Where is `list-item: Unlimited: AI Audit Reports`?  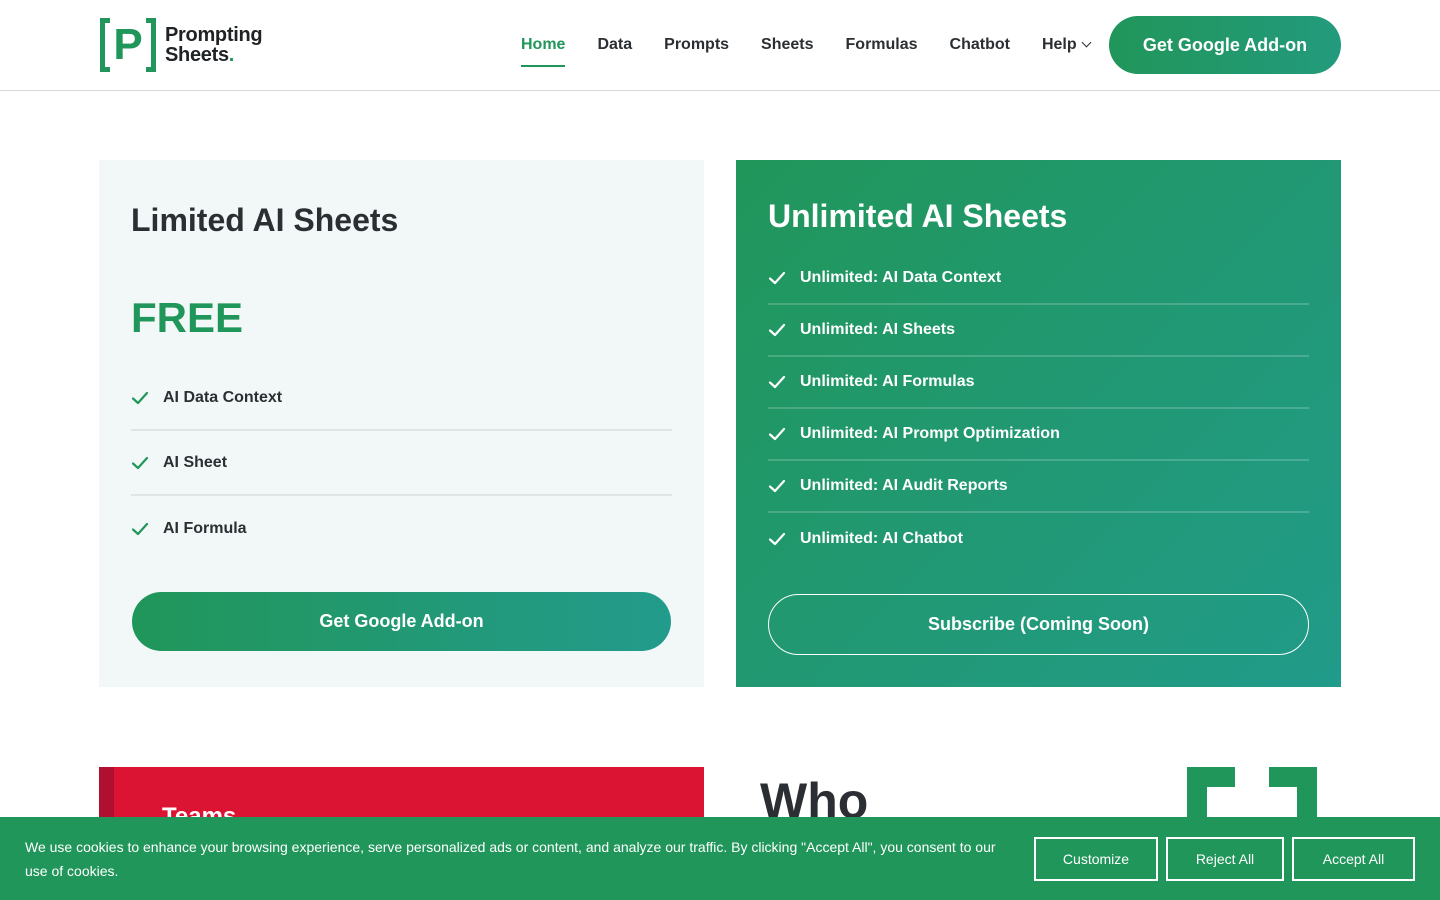
list-item: Unlimited: AI Audit Reports is located at coordinates (1038, 487).